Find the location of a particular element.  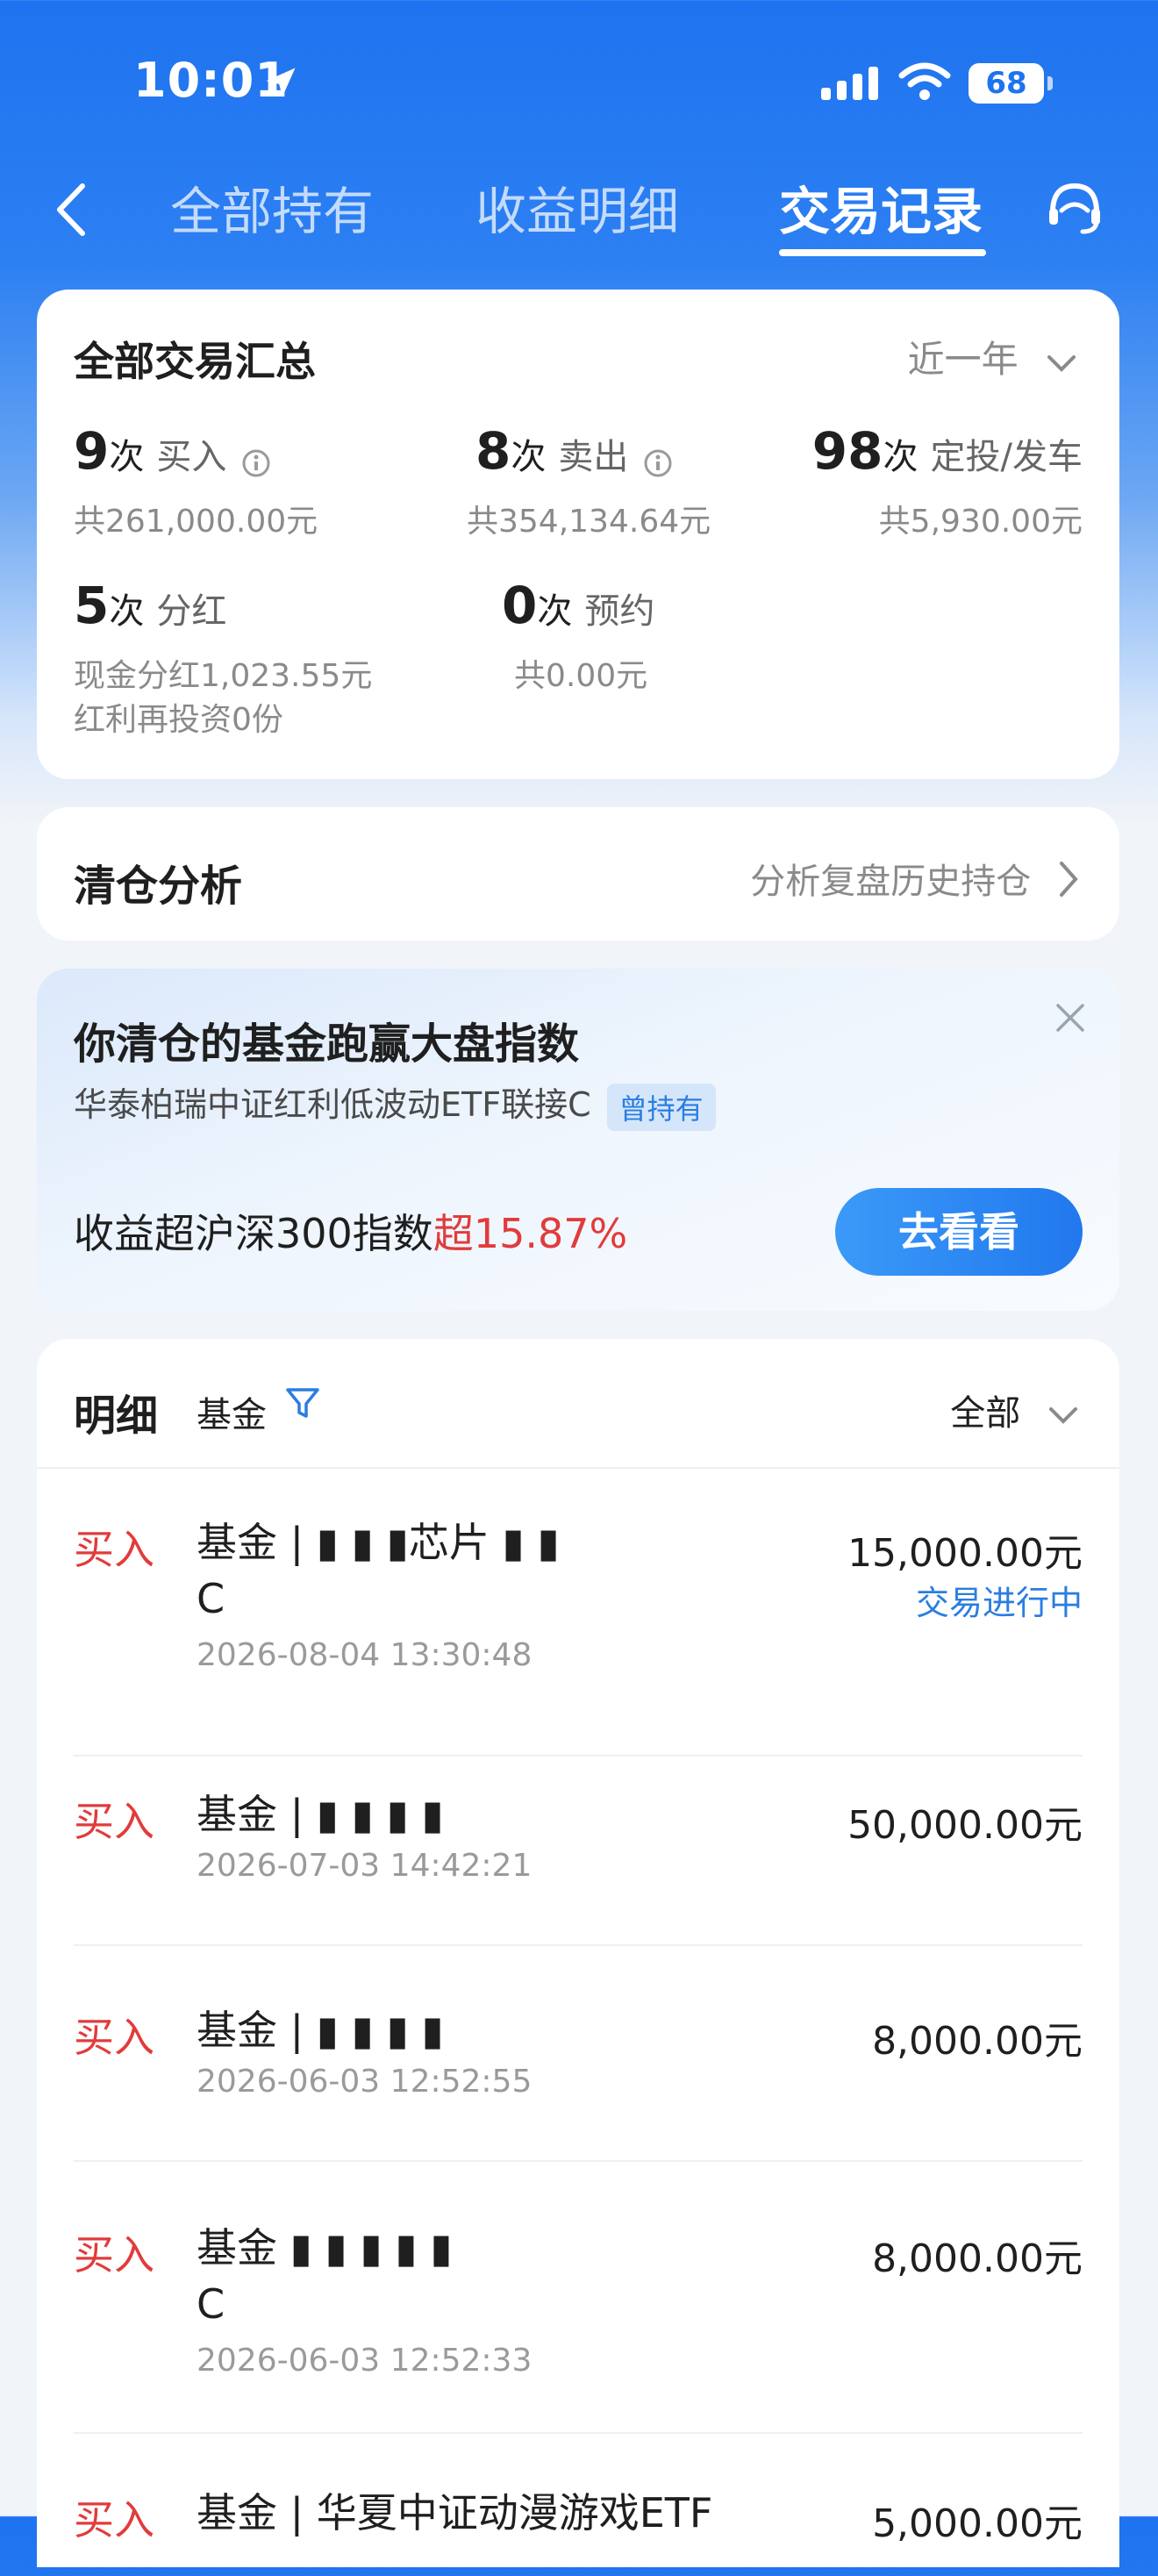

stat-label: 预约 is located at coordinates (619, 611).